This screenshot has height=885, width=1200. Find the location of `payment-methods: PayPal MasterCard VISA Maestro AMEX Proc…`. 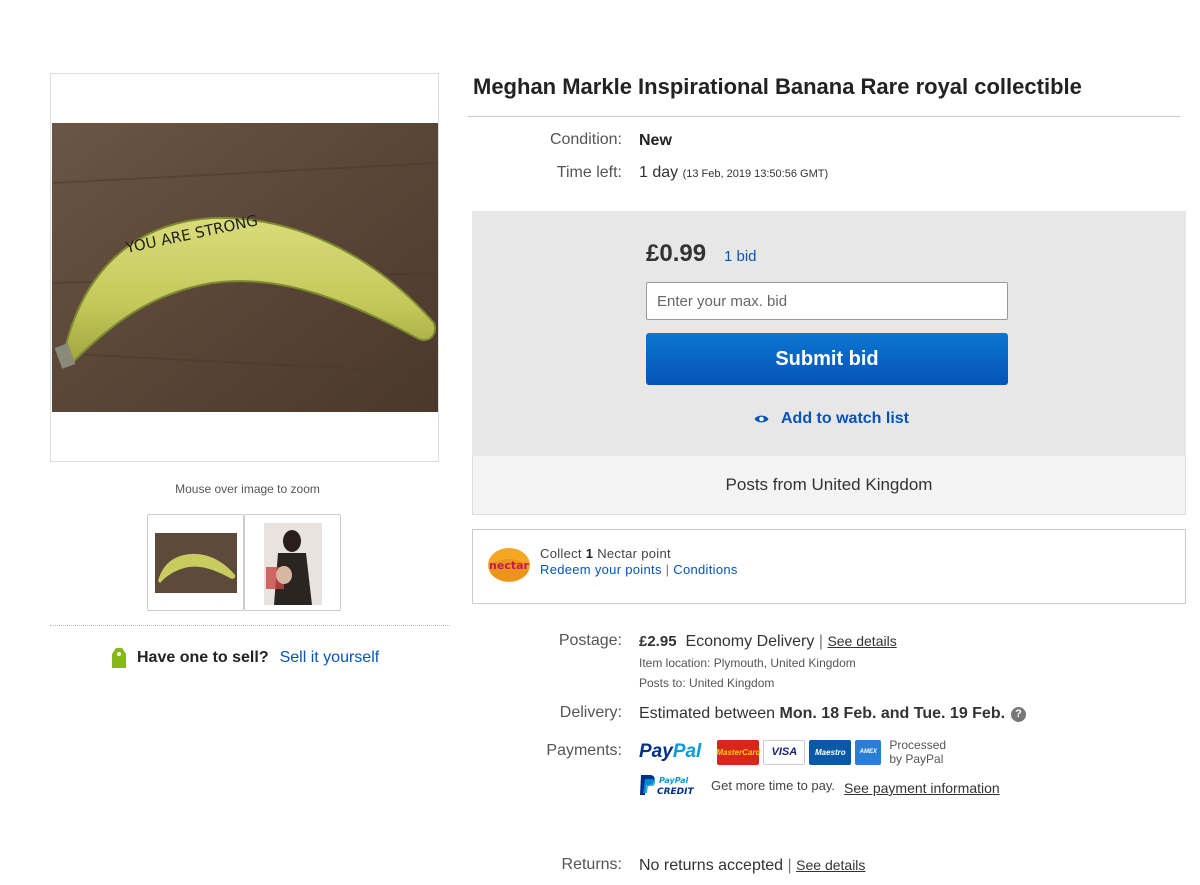

payment-methods: PayPal MasterCard VISA Maestro AMEX Proc… is located at coordinates (792, 752).